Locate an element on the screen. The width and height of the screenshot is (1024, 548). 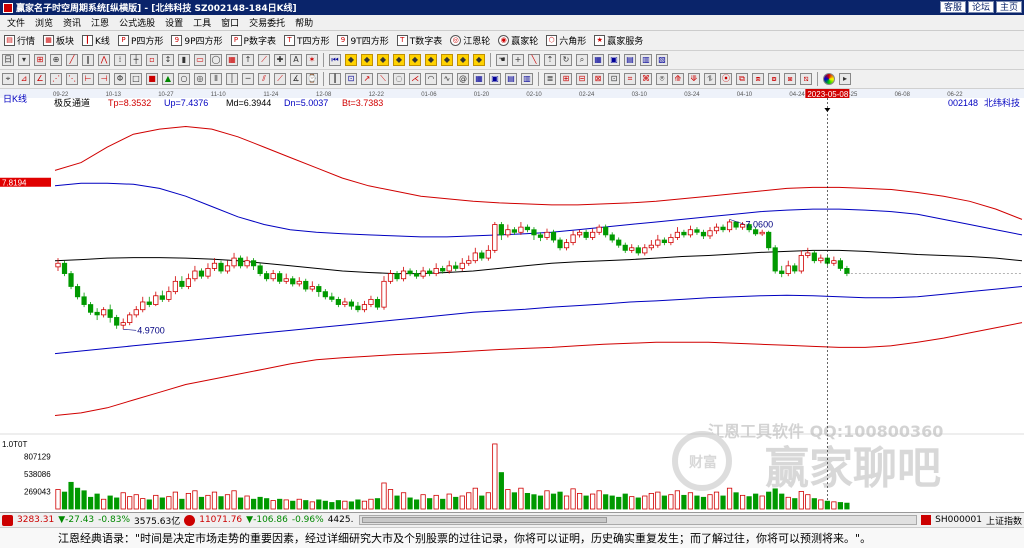
t-square-button: T T四方形 is located at coordinates (307, 40).